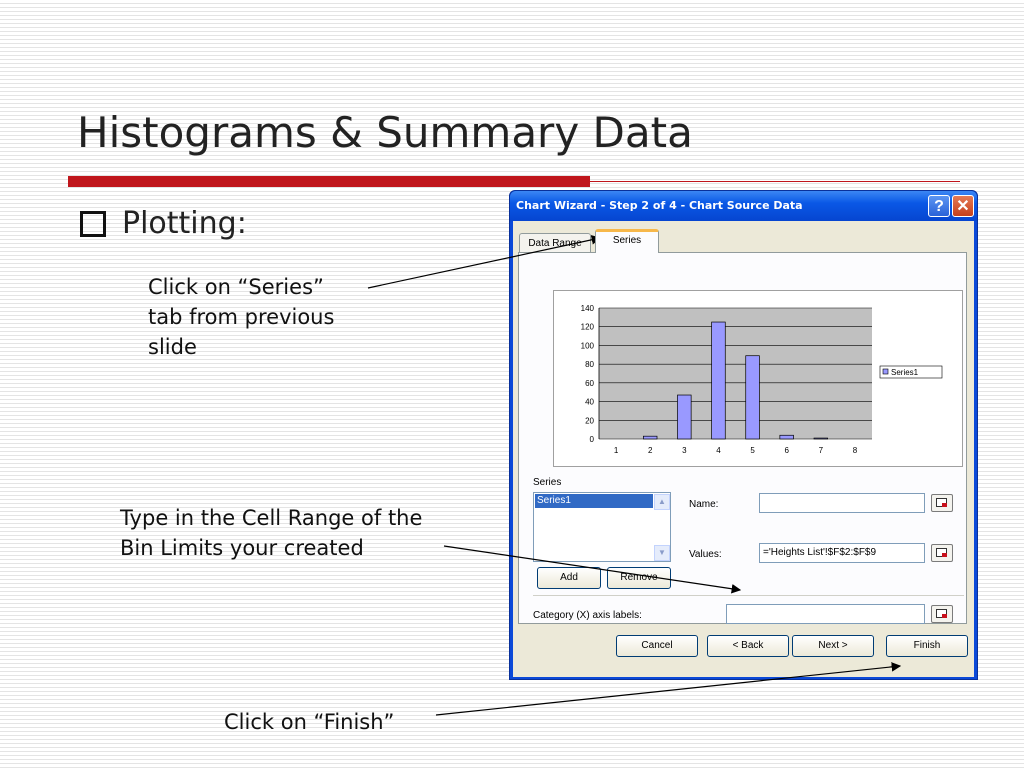  I want to click on legend-label: Series1, so click(905, 372).